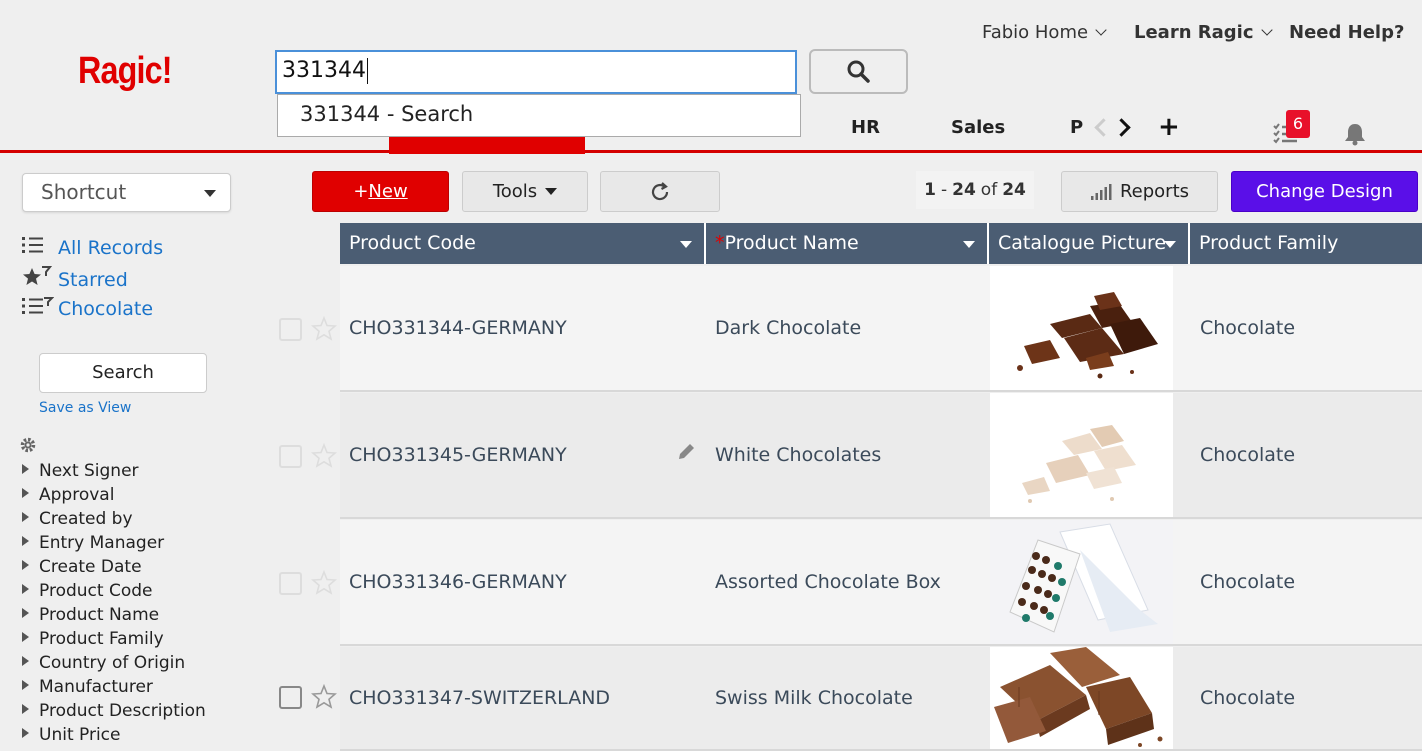 The image size is (1422, 751). What do you see at coordinates (125, 71) in the screenshot?
I see `ragic-logo: Ragic!` at bounding box center [125, 71].